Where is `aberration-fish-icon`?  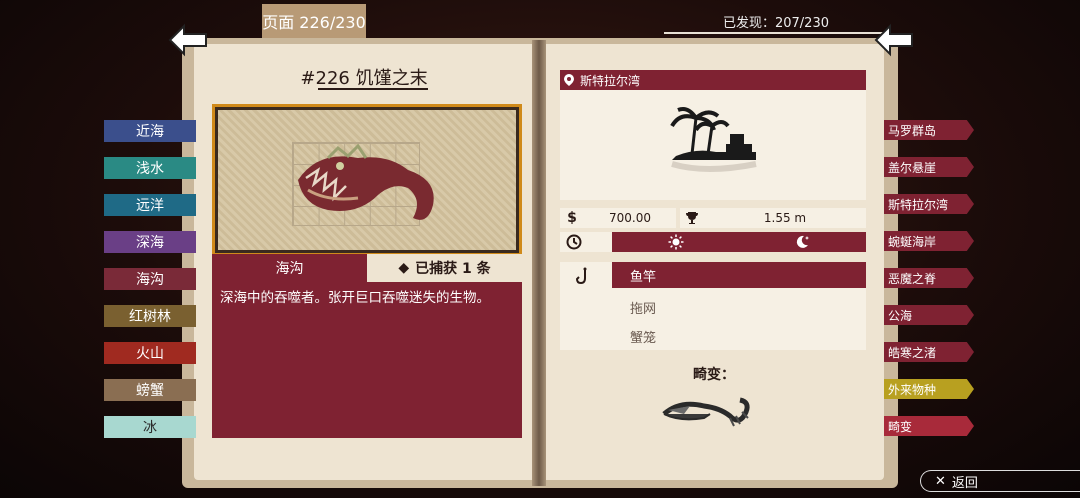
aberration-fish-icon is located at coordinates (708, 414).